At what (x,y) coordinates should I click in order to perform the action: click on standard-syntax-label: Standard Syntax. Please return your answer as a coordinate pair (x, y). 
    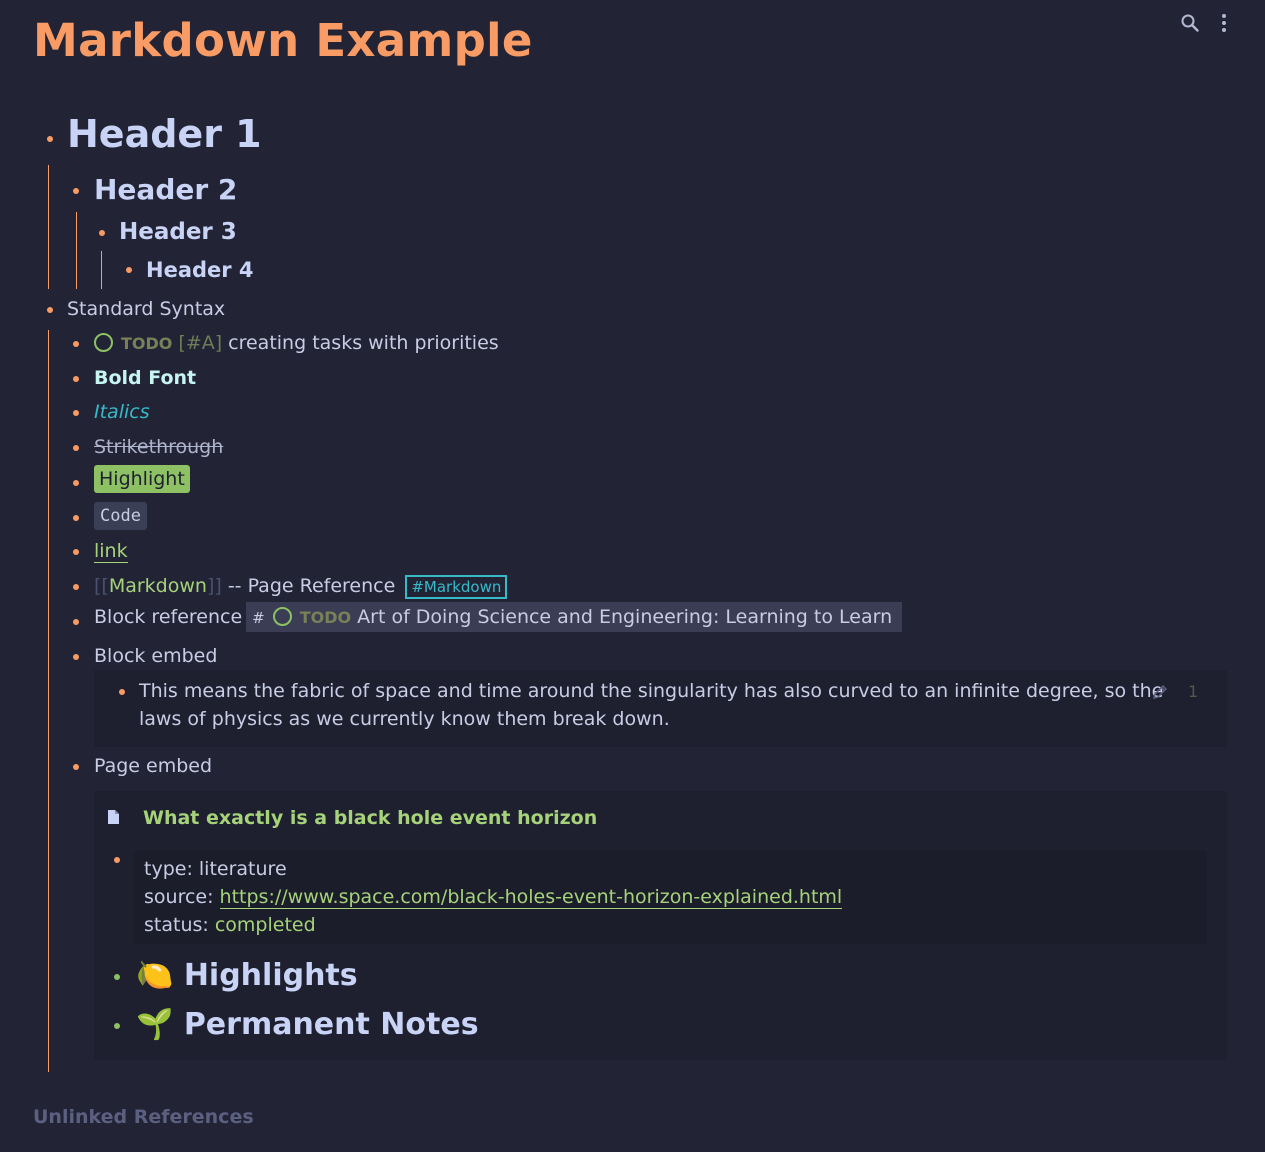
    Looking at the image, I should click on (146, 309).